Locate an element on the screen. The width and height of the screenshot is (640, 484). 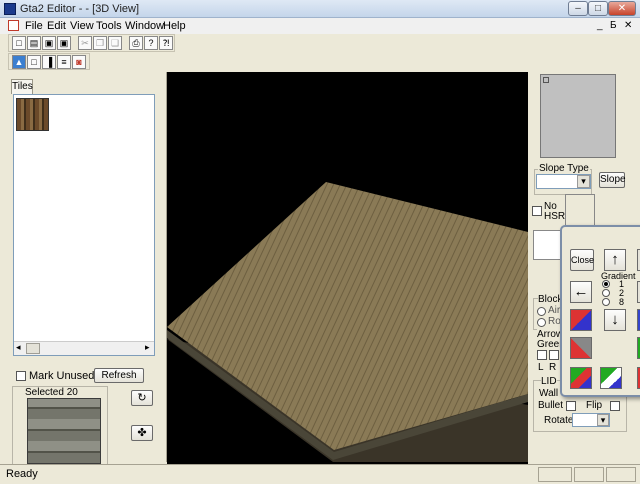
r-label: R is located at coordinates (553, 367).